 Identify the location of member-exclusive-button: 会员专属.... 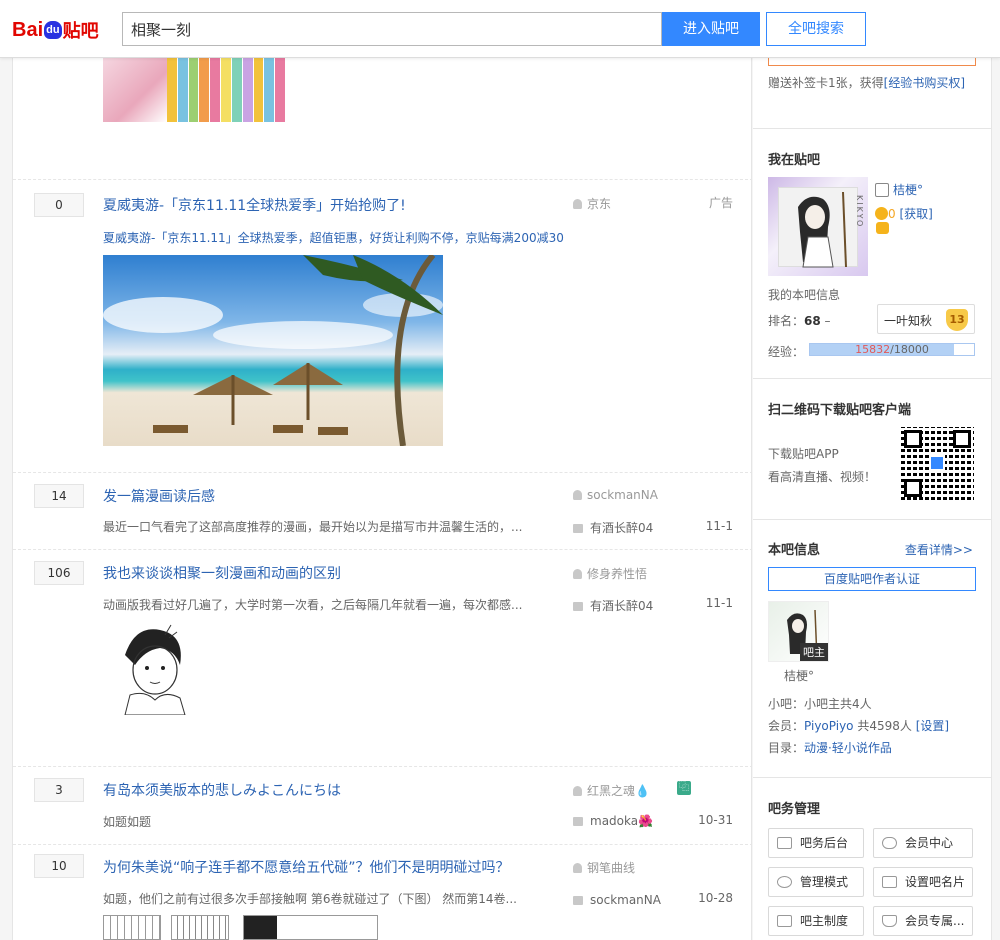
(923, 921).